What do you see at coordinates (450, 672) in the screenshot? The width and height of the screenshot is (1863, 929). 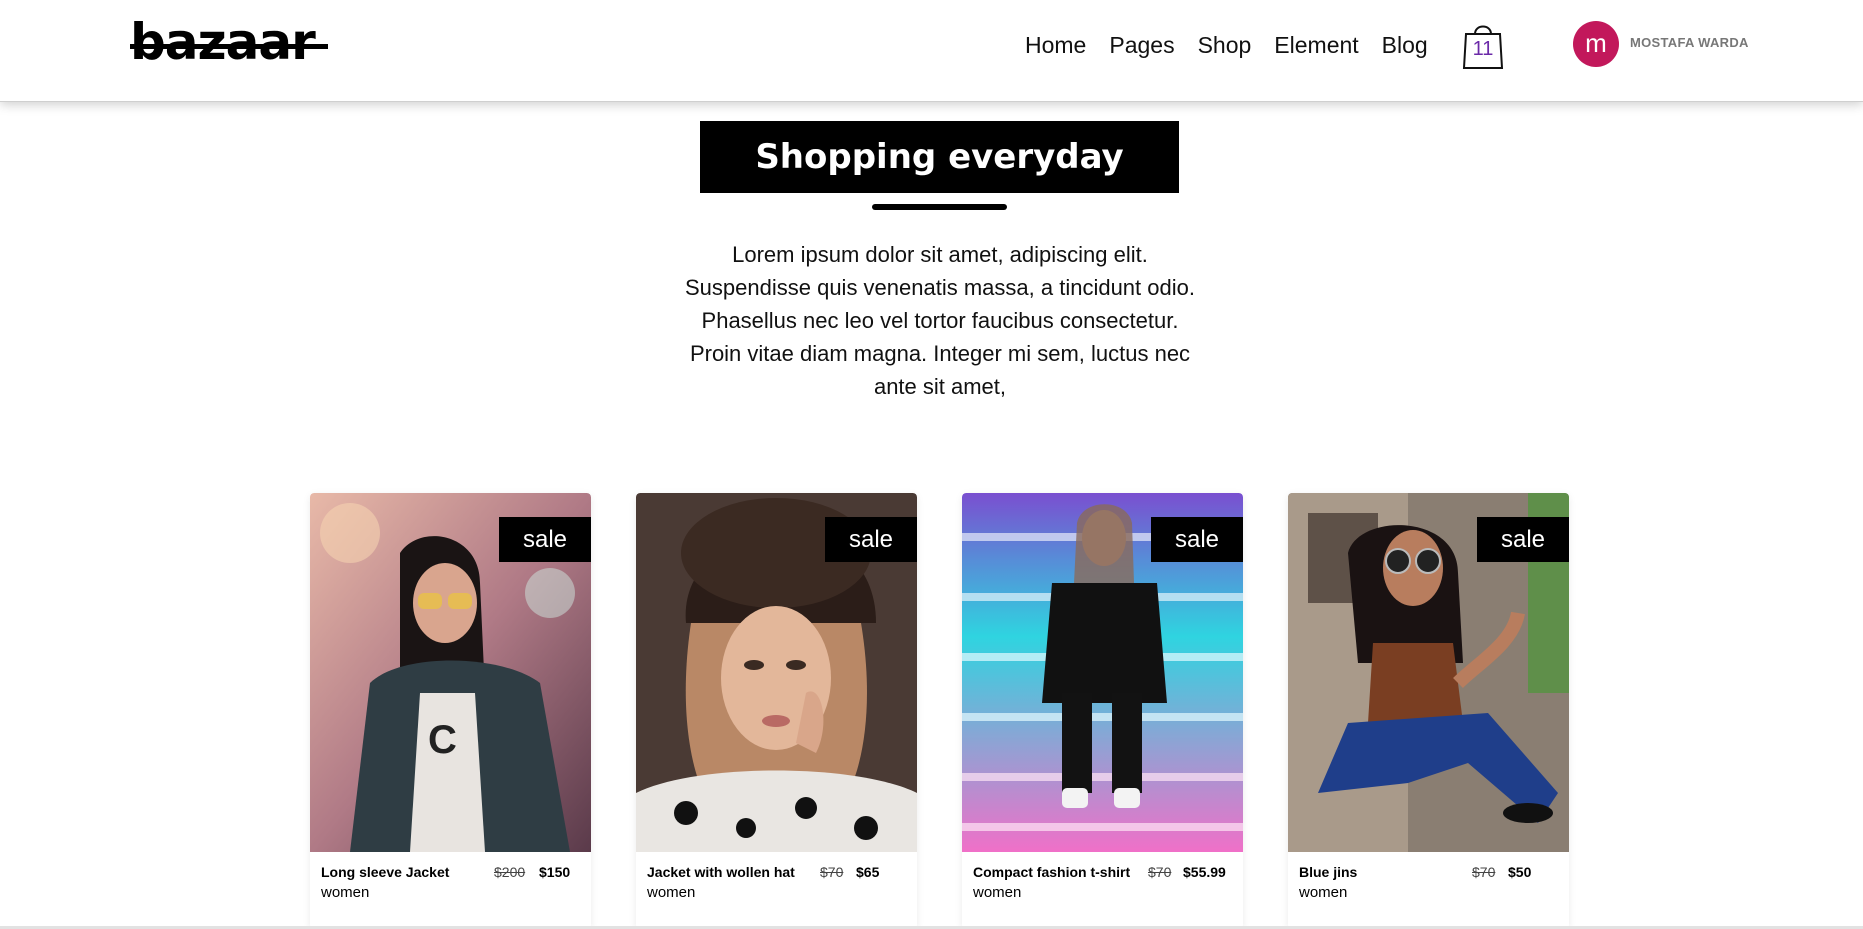 I see `product-image: C sale` at bounding box center [450, 672].